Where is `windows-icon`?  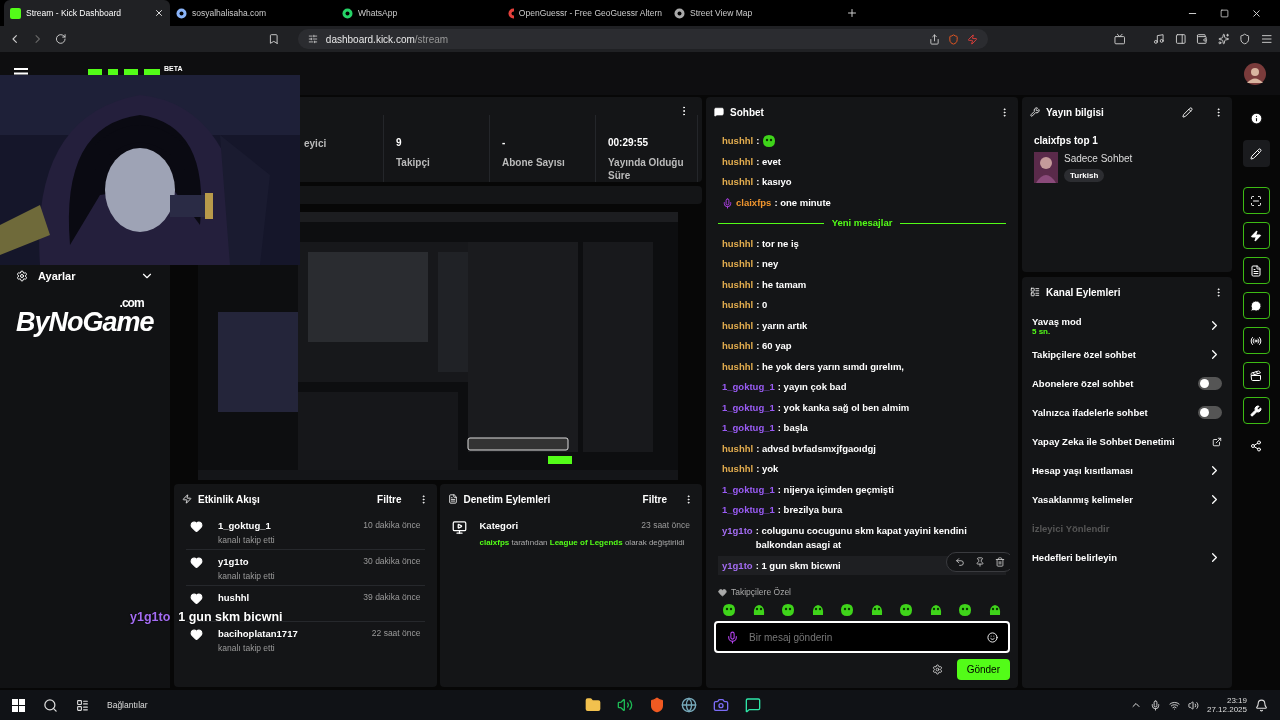 windows-icon is located at coordinates (18, 705).